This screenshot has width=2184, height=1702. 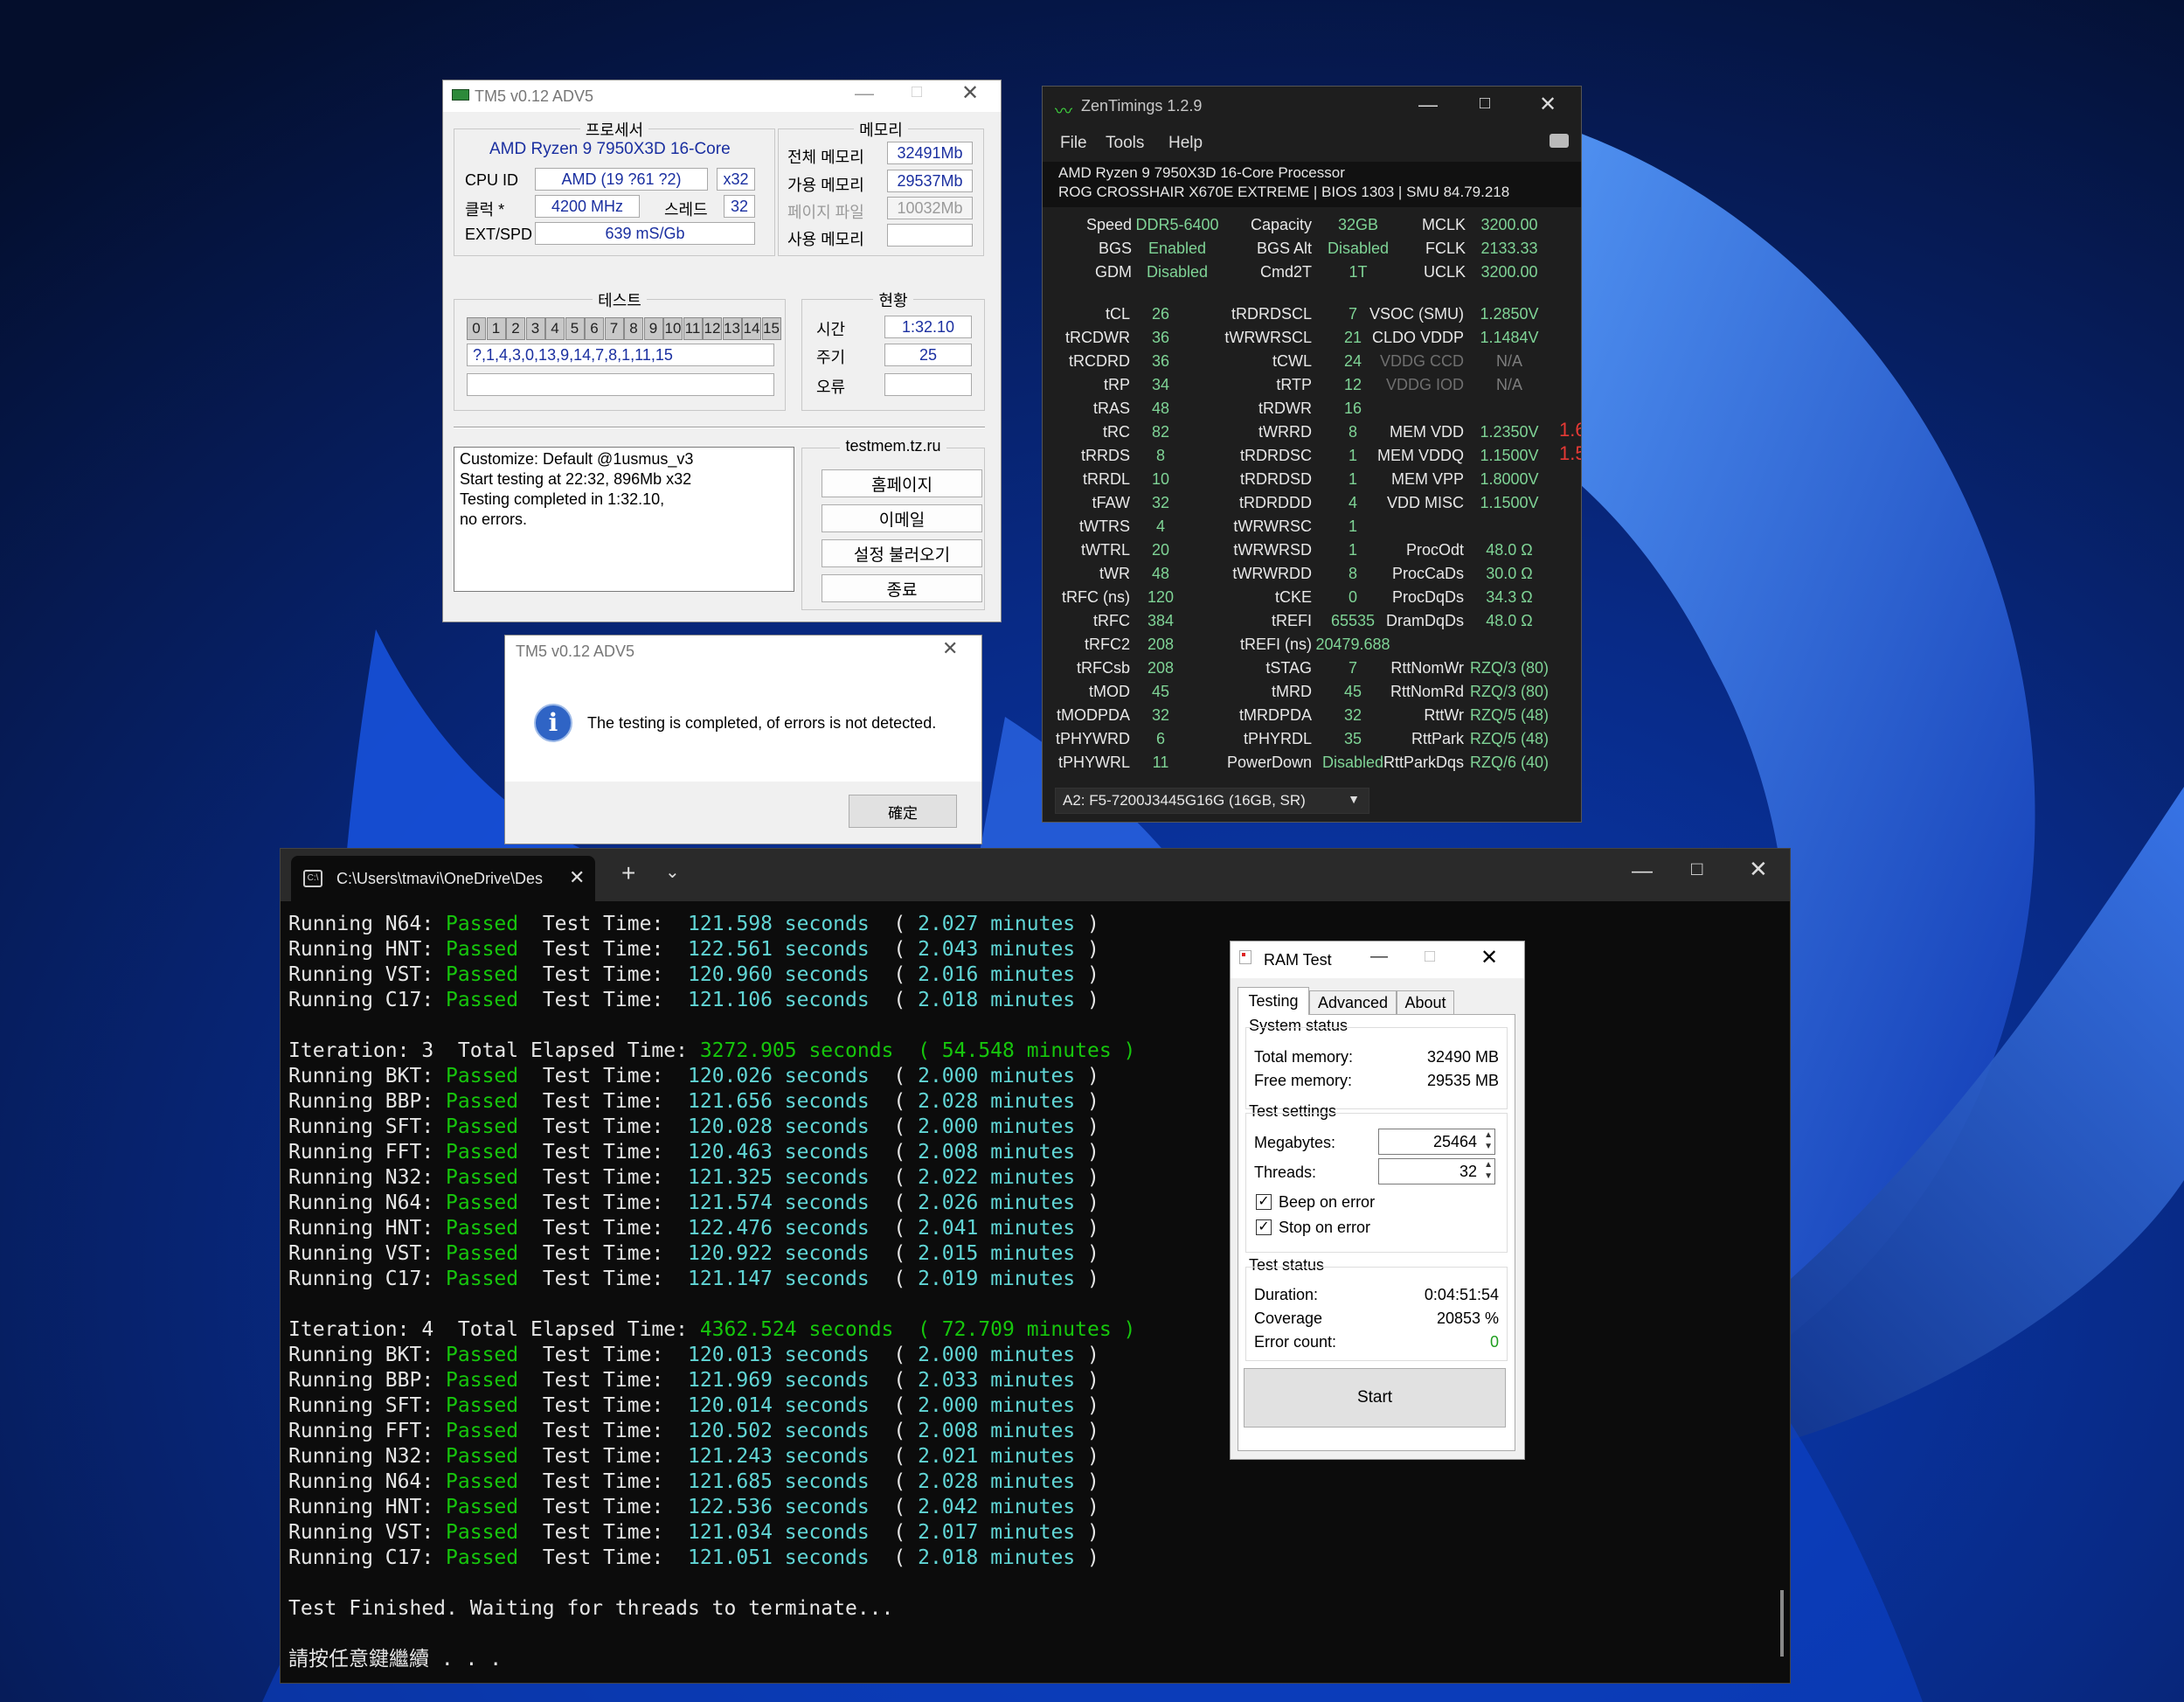 I want to click on exit-button: 종료, so click(x=902, y=588).